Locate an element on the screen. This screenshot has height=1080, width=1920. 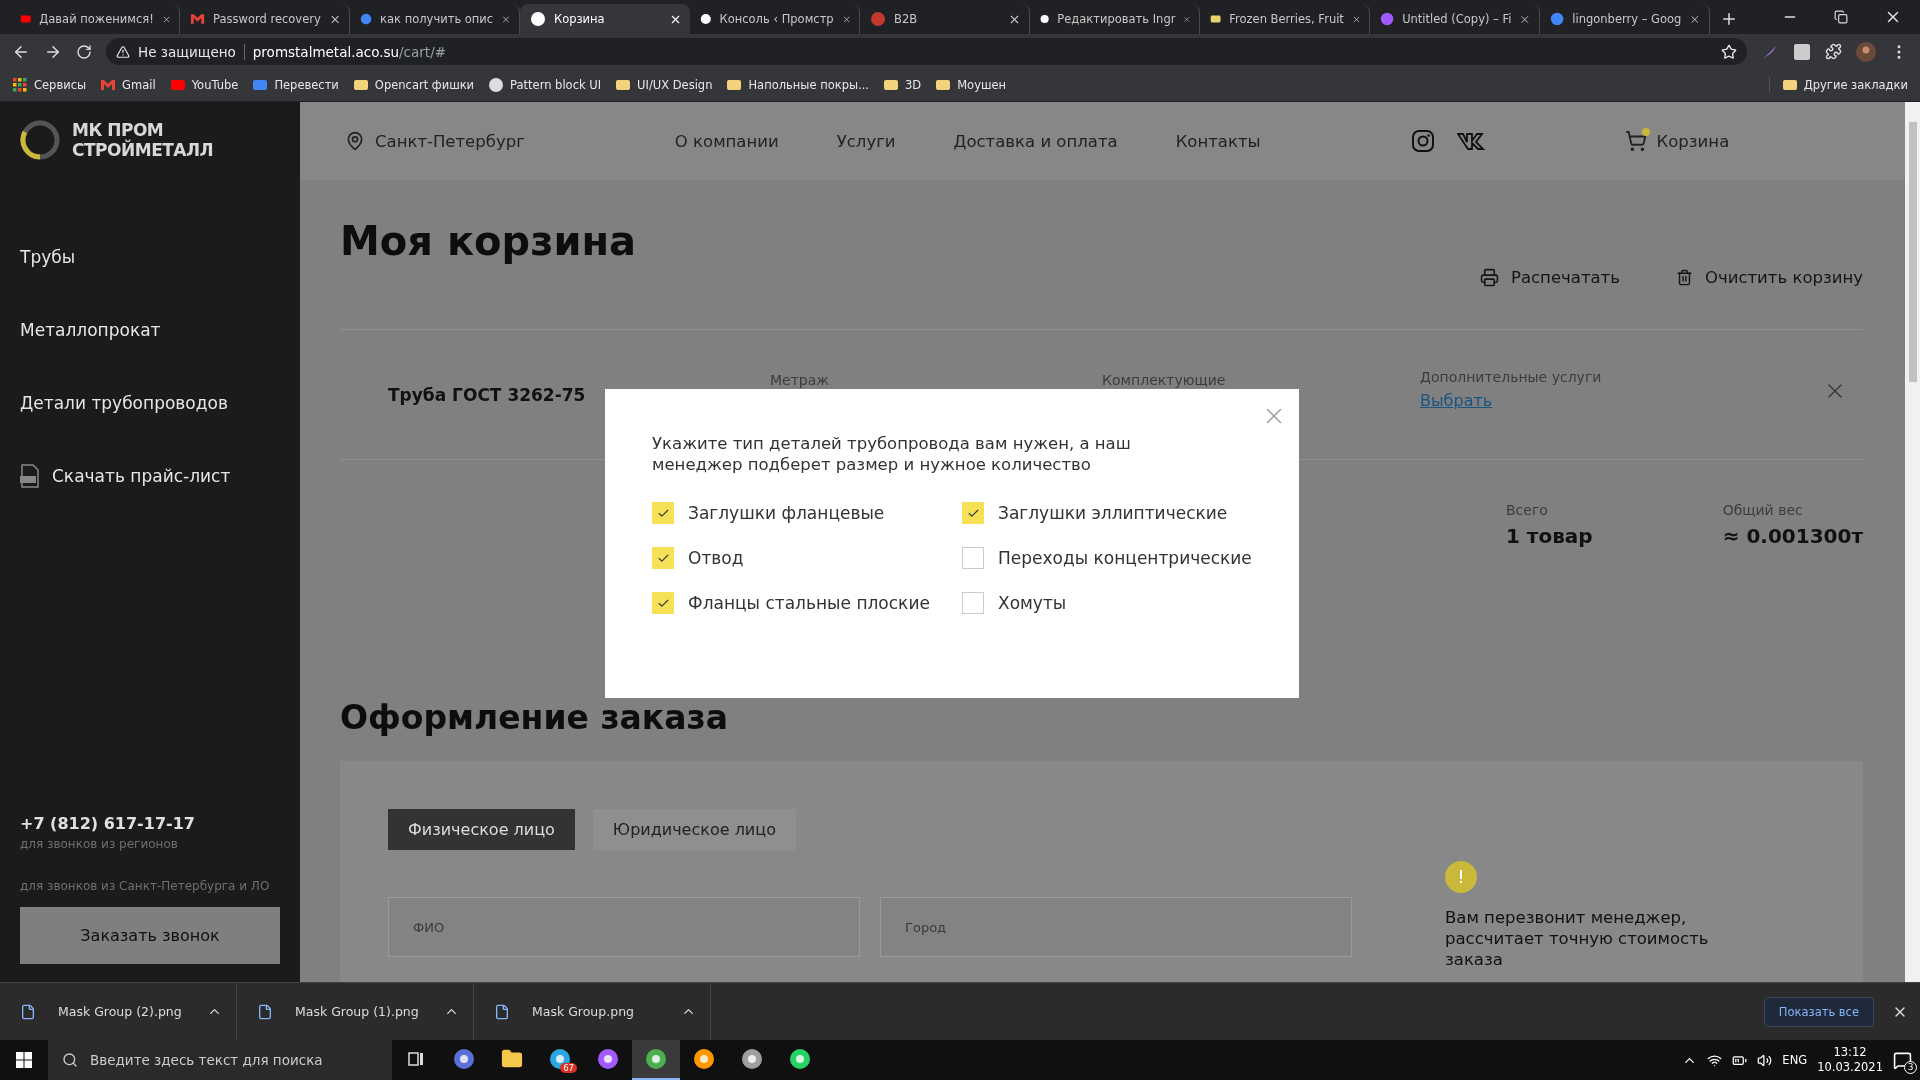
option-checkbox: Отвод is located at coordinates (807, 558).